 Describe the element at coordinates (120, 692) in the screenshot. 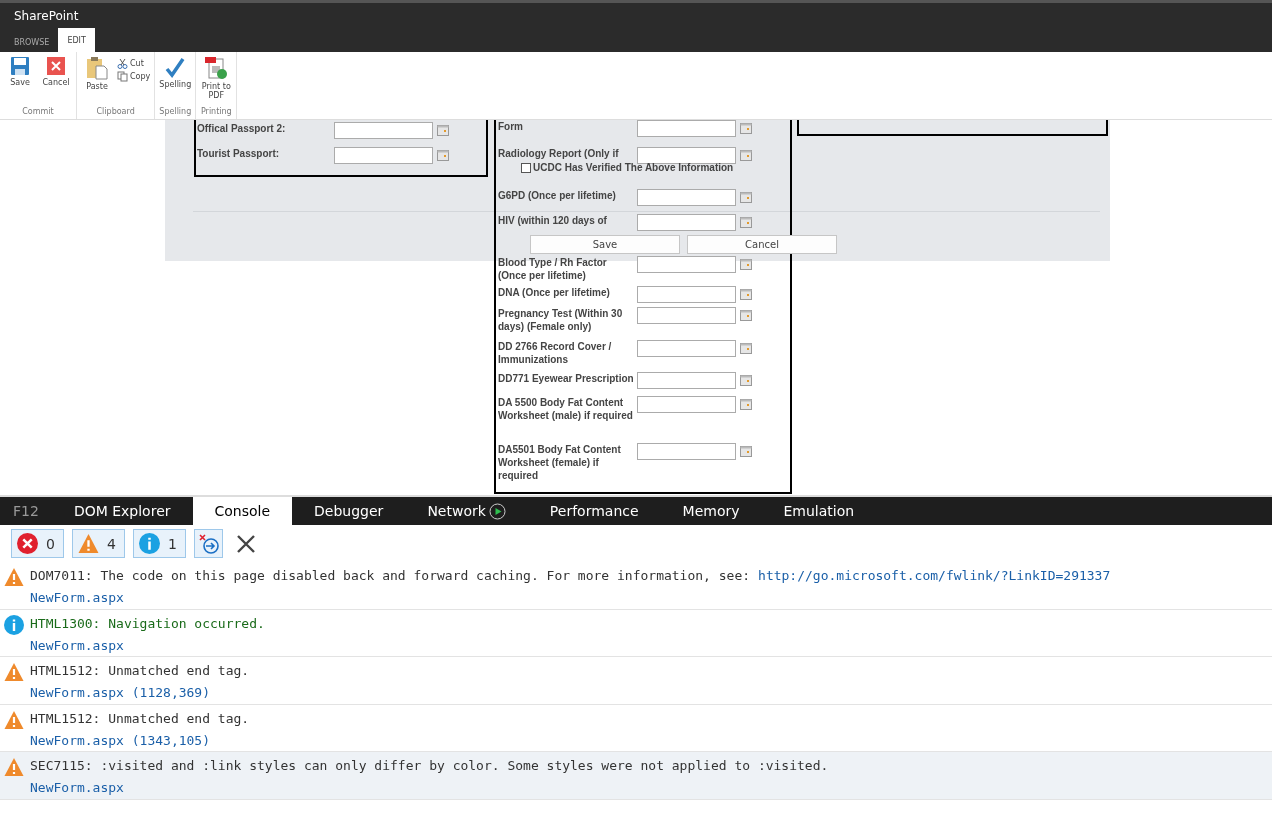

I see `source-link: NewForm.aspx (1128,369)` at that location.